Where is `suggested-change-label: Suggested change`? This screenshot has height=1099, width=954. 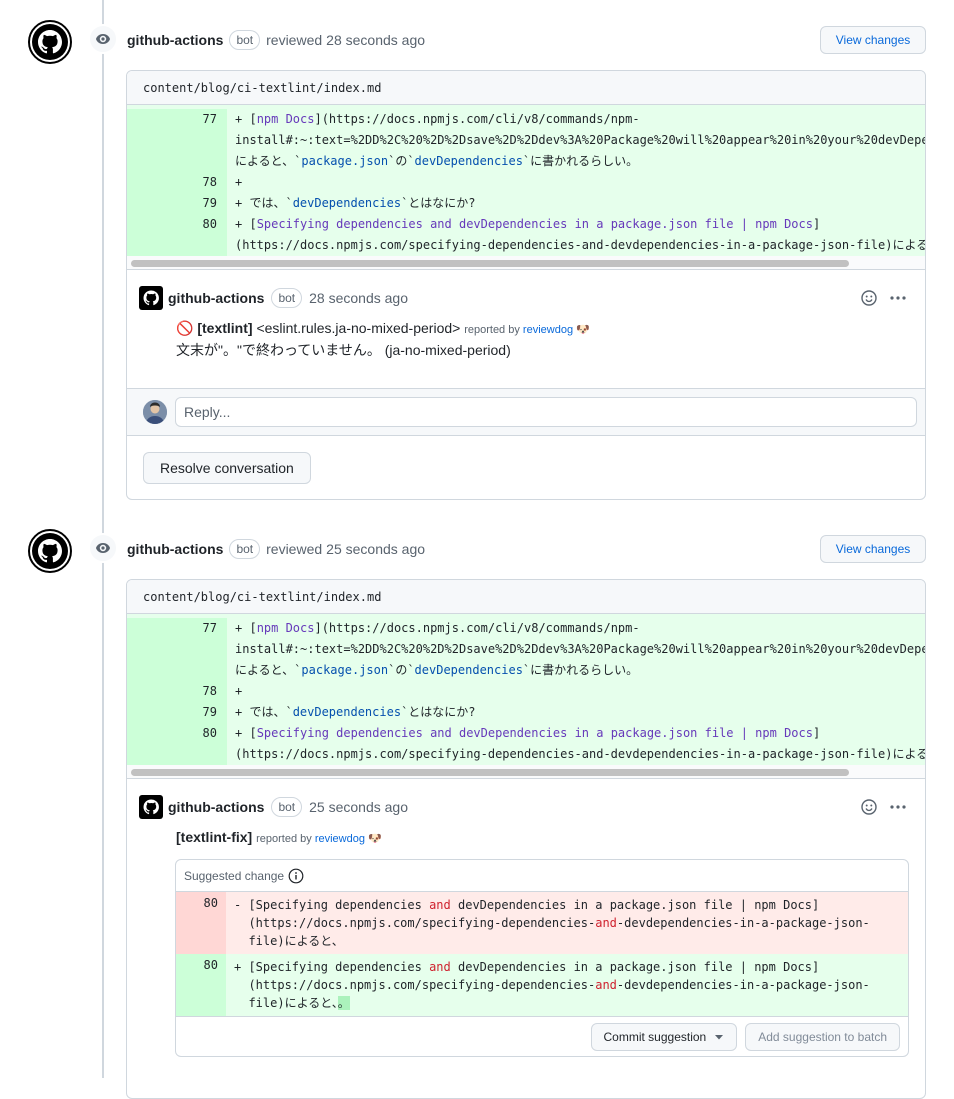
suggested-change-label: Suggested change is located at coordinates (234, 875).